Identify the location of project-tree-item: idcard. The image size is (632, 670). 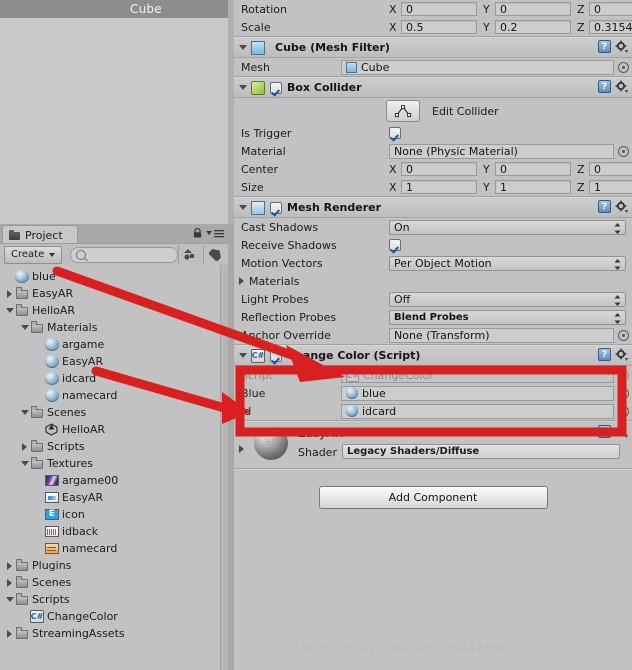
(110, 378).